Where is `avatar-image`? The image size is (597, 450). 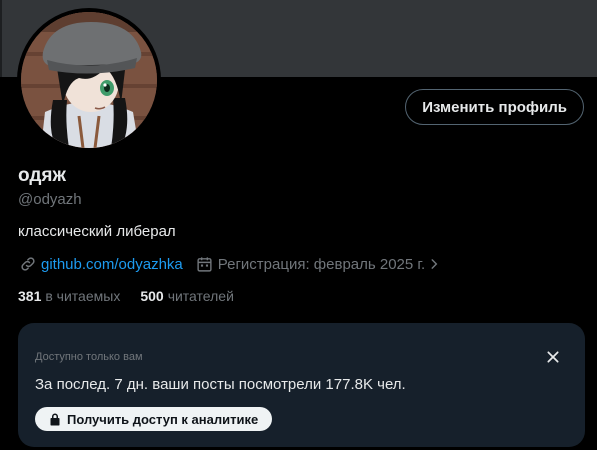
avatar-image is located at coordinates (89, 80).